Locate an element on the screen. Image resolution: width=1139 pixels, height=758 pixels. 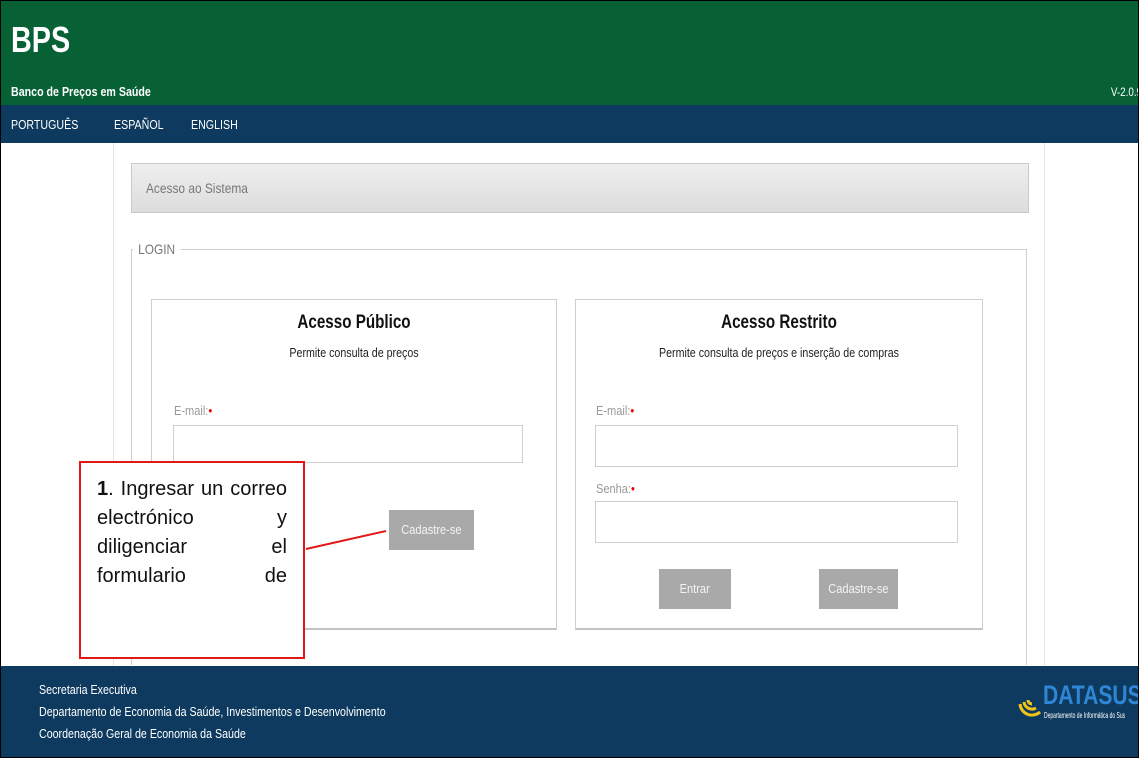
version-label: V-2.0.9 is located at coordinates (1124, 92).